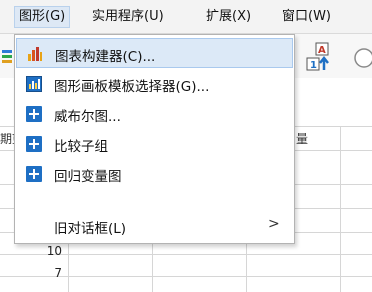 Image resolution: width=372 pixels, height=292 pixels. What do you see at coordinates (302, 138) in the screenshot?
I see `column-header-right: 量` at bounding box center [302, 138].